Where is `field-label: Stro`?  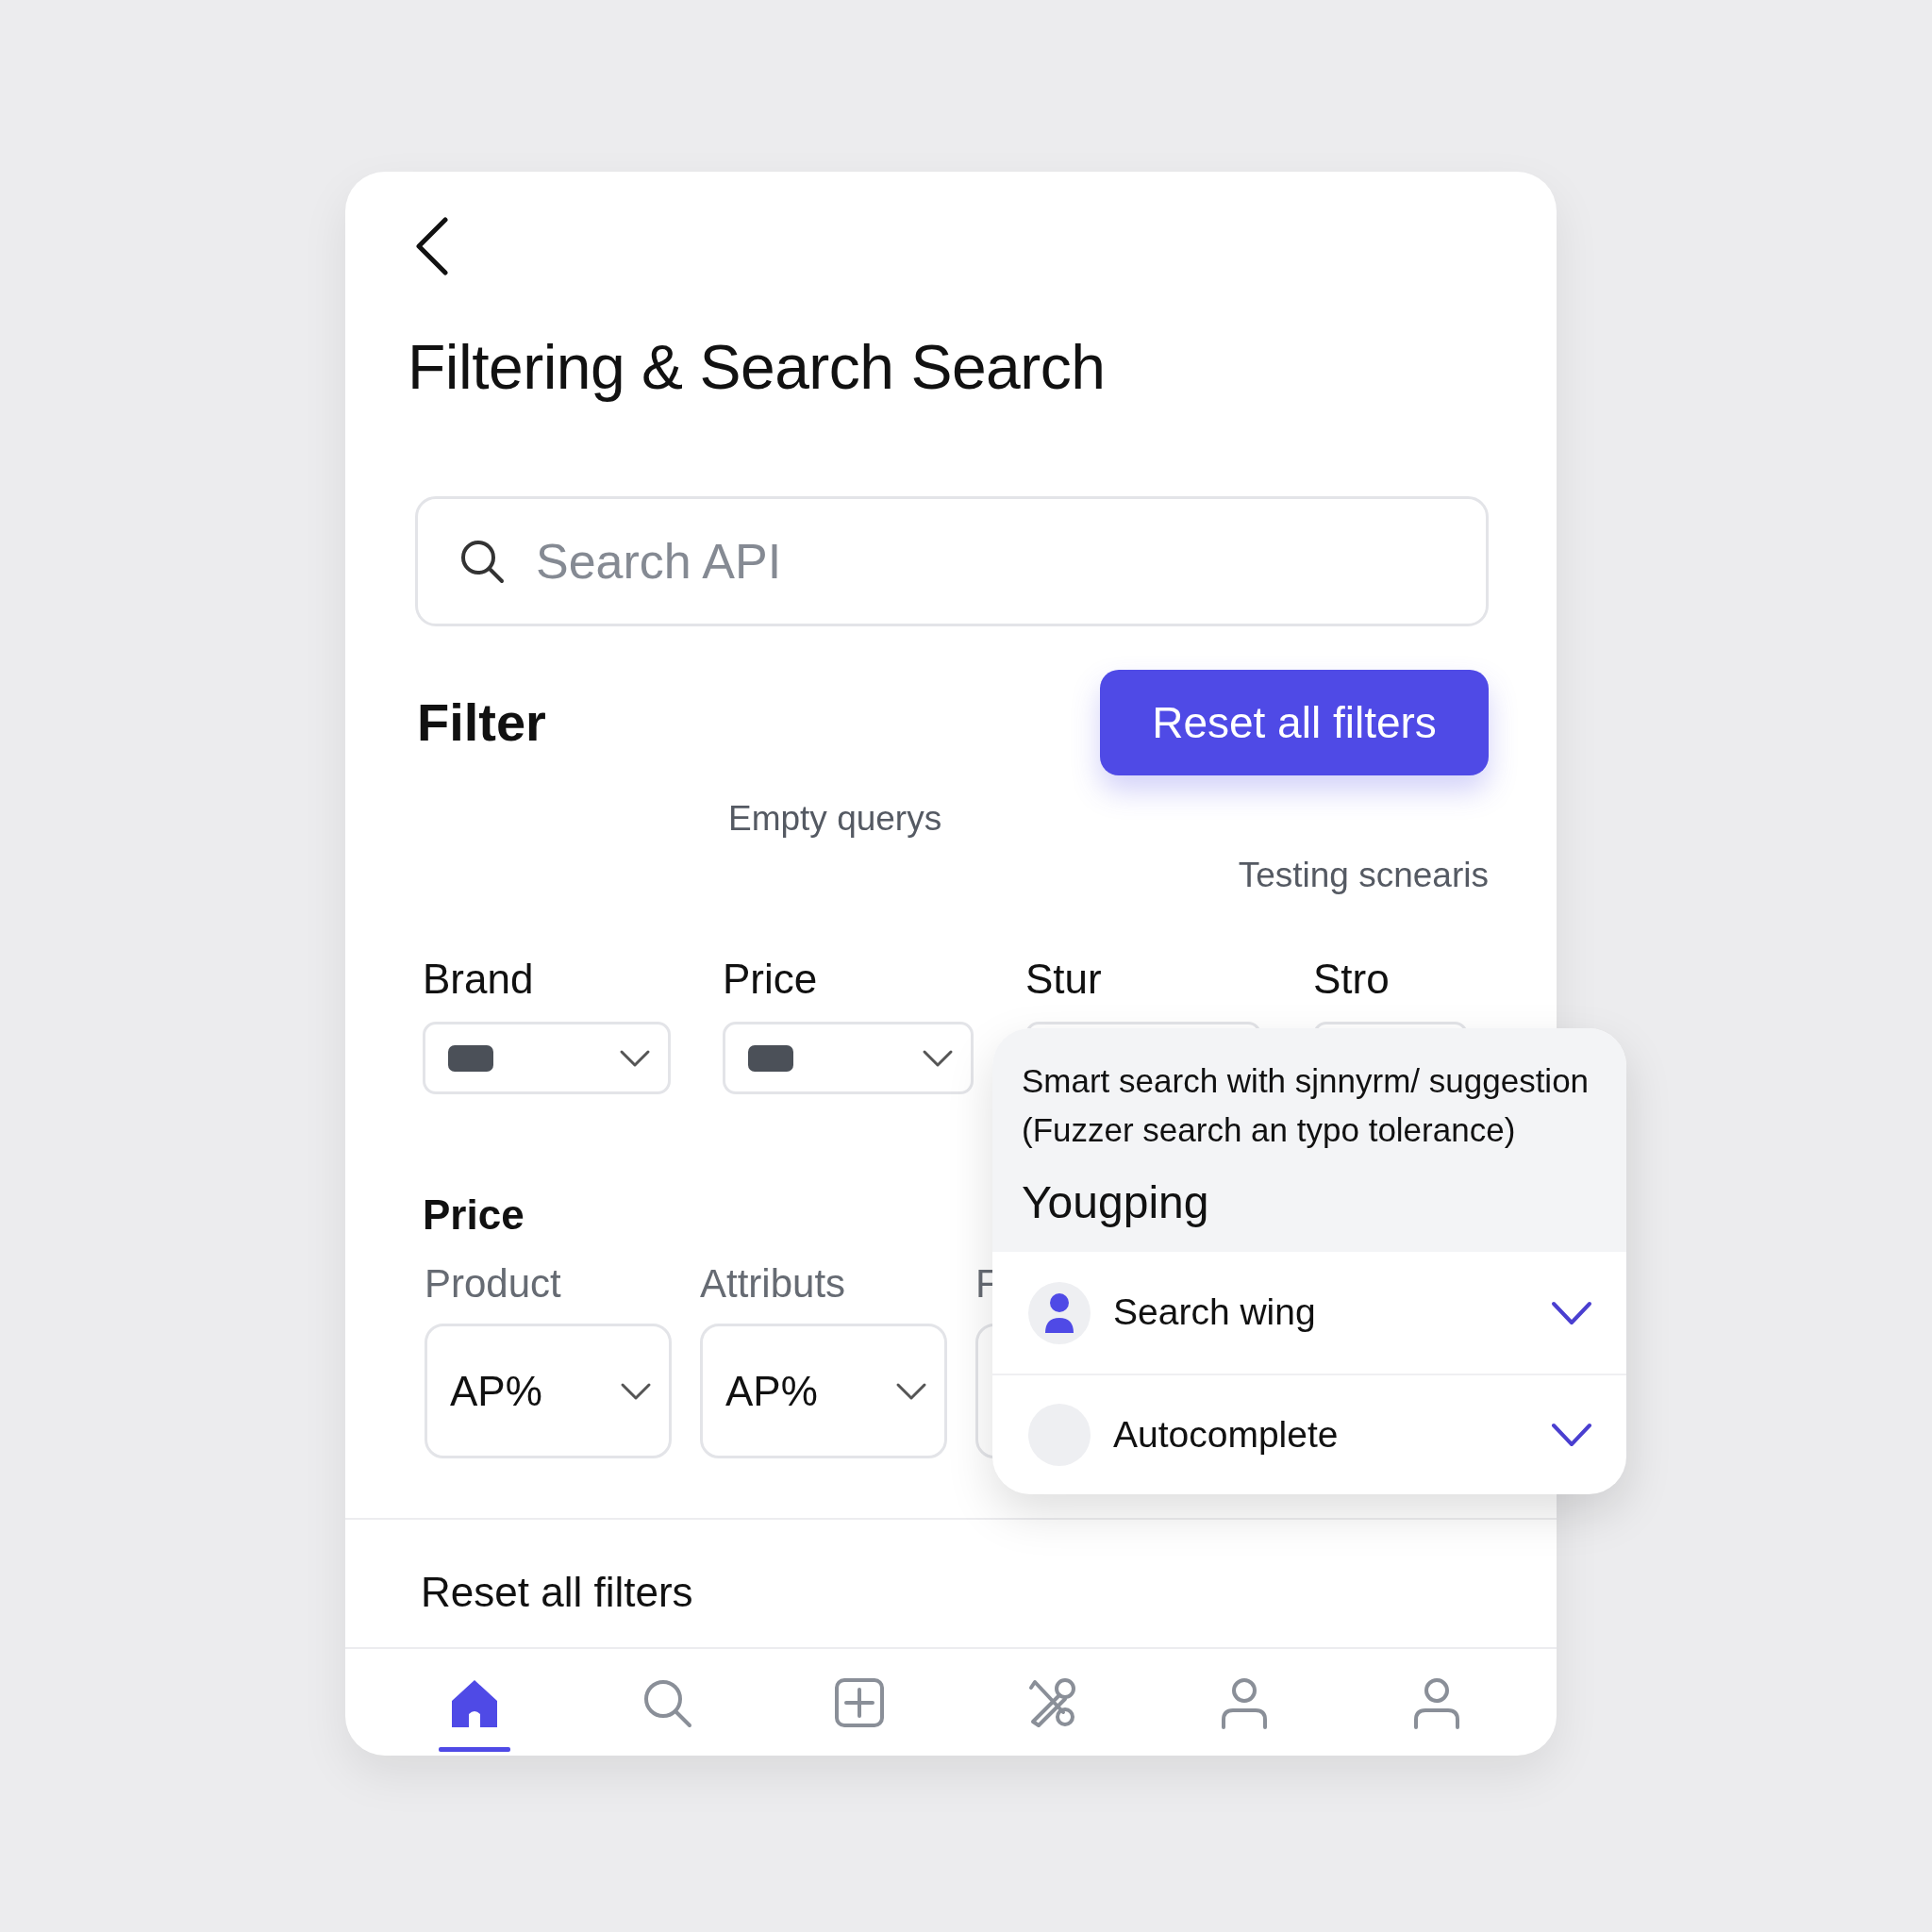
field-label: Stro is located at coordinates (1352, 980).